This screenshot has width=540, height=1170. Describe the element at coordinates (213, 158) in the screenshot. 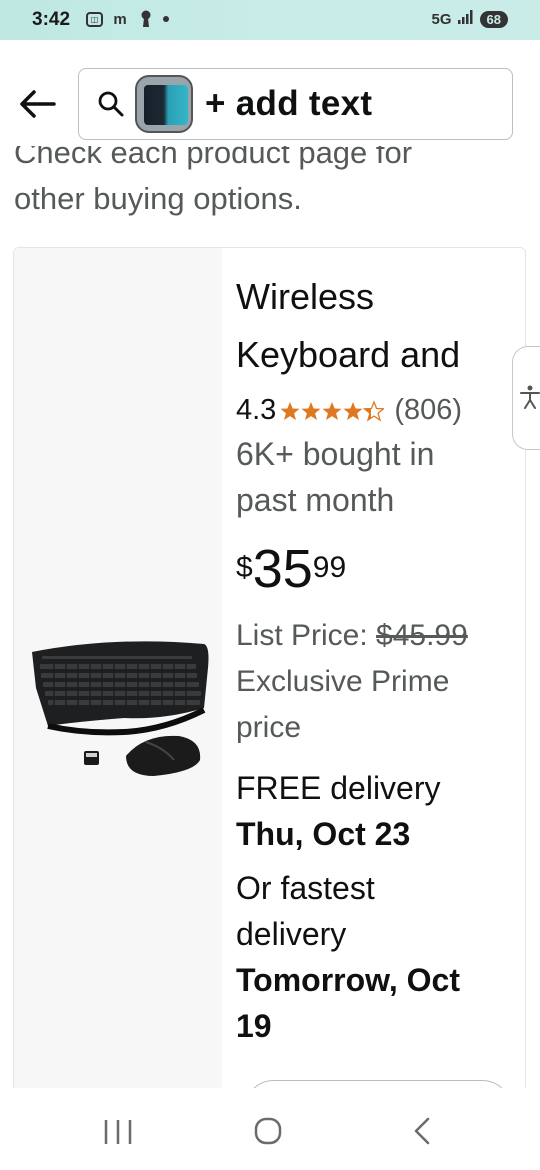

I see `results-note-line1: Check each product page for` at that location.